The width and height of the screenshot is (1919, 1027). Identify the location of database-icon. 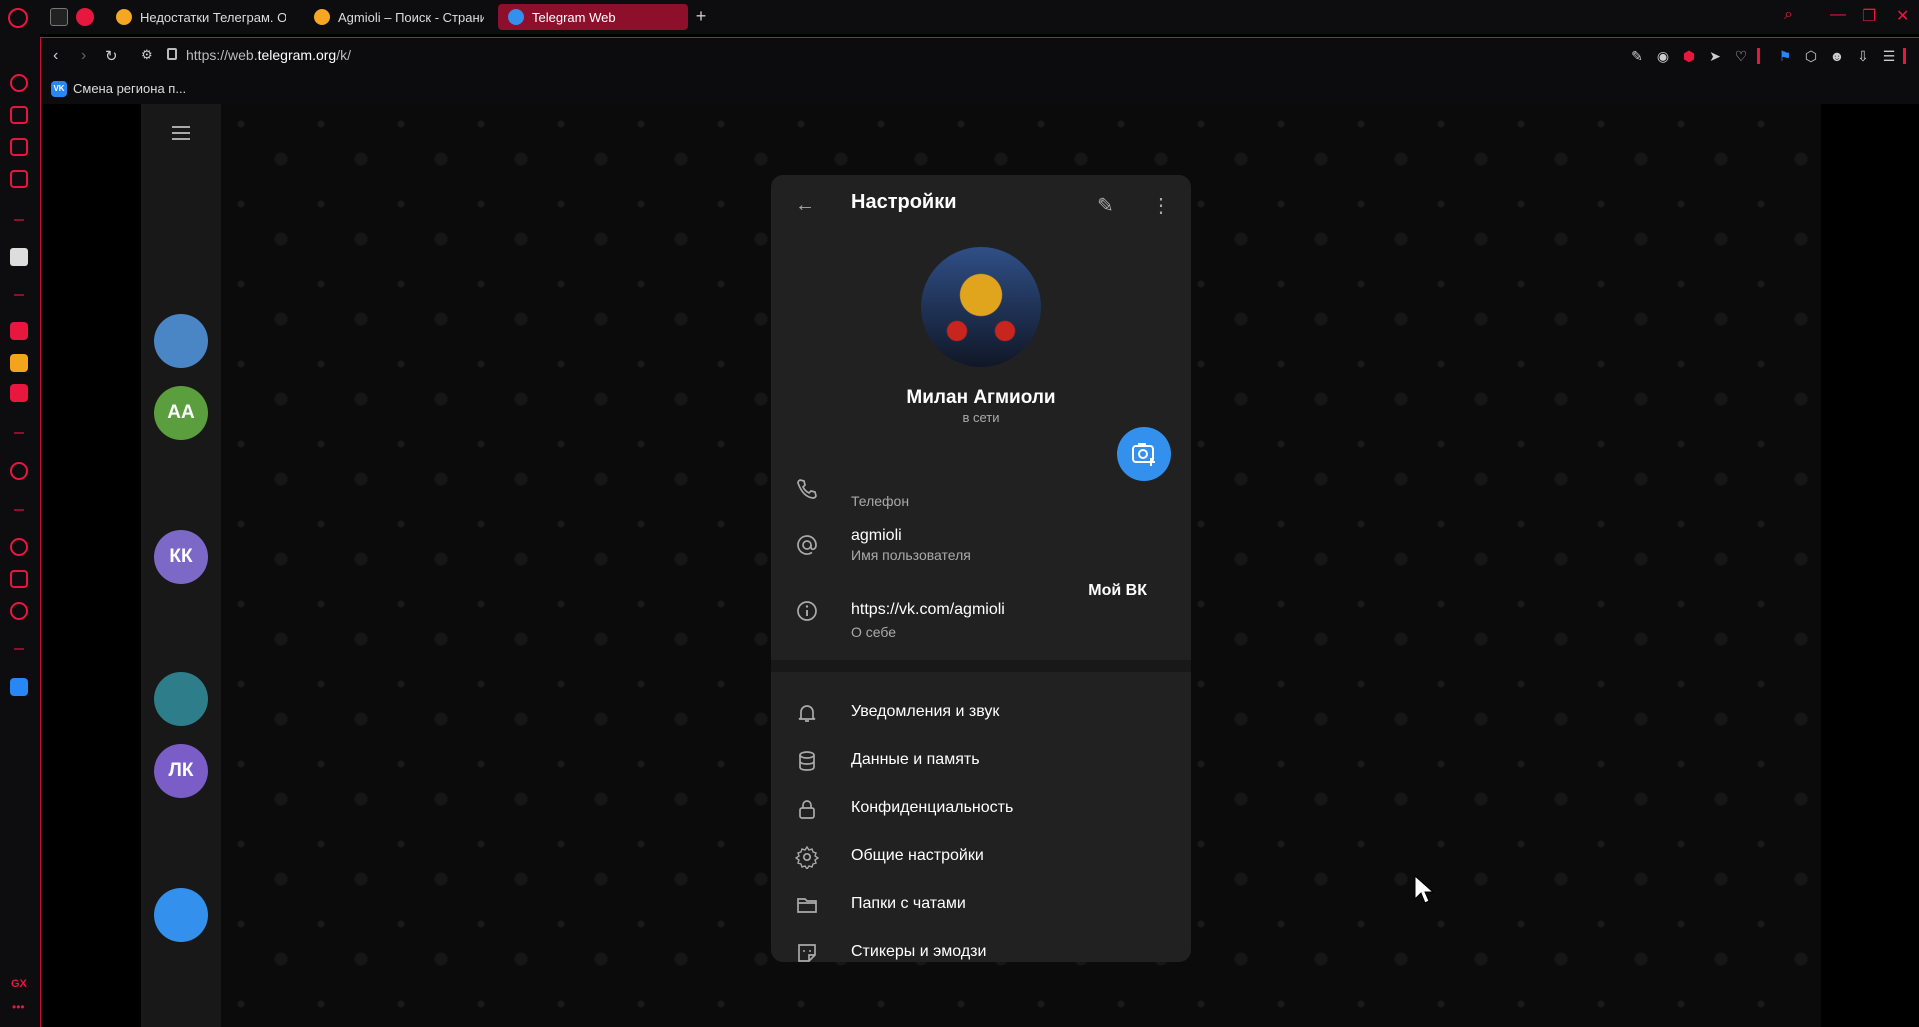
(807, 761).